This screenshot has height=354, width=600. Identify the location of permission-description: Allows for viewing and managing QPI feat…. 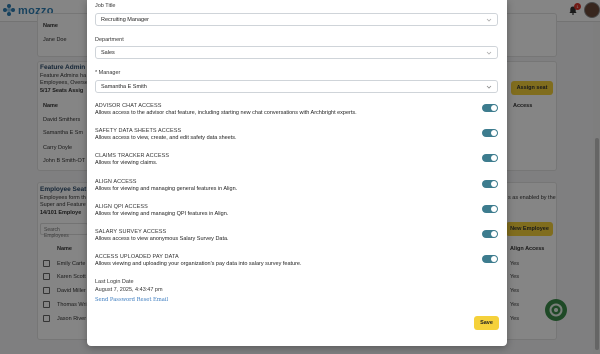
(162, 214).